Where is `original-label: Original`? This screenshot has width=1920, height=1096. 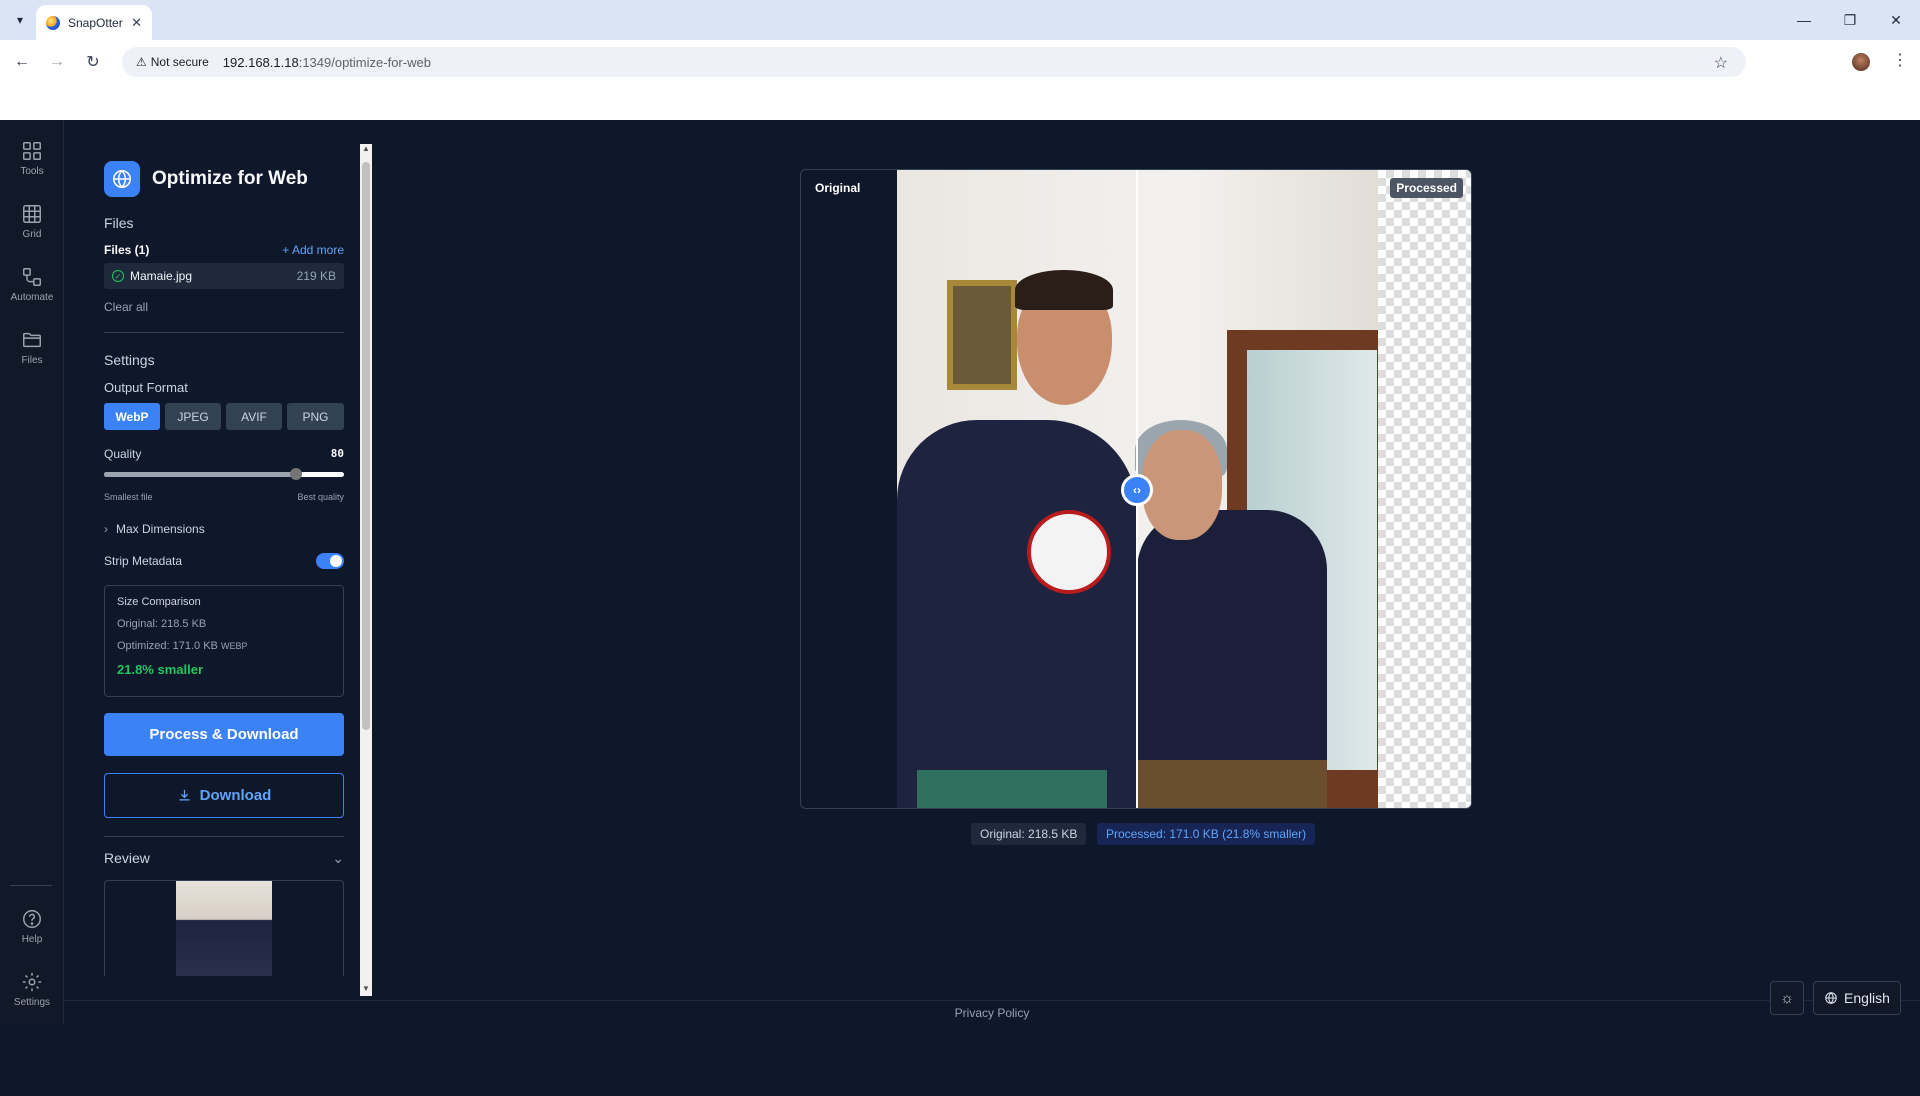 original-label: Original is located at coordinates (838, 188).